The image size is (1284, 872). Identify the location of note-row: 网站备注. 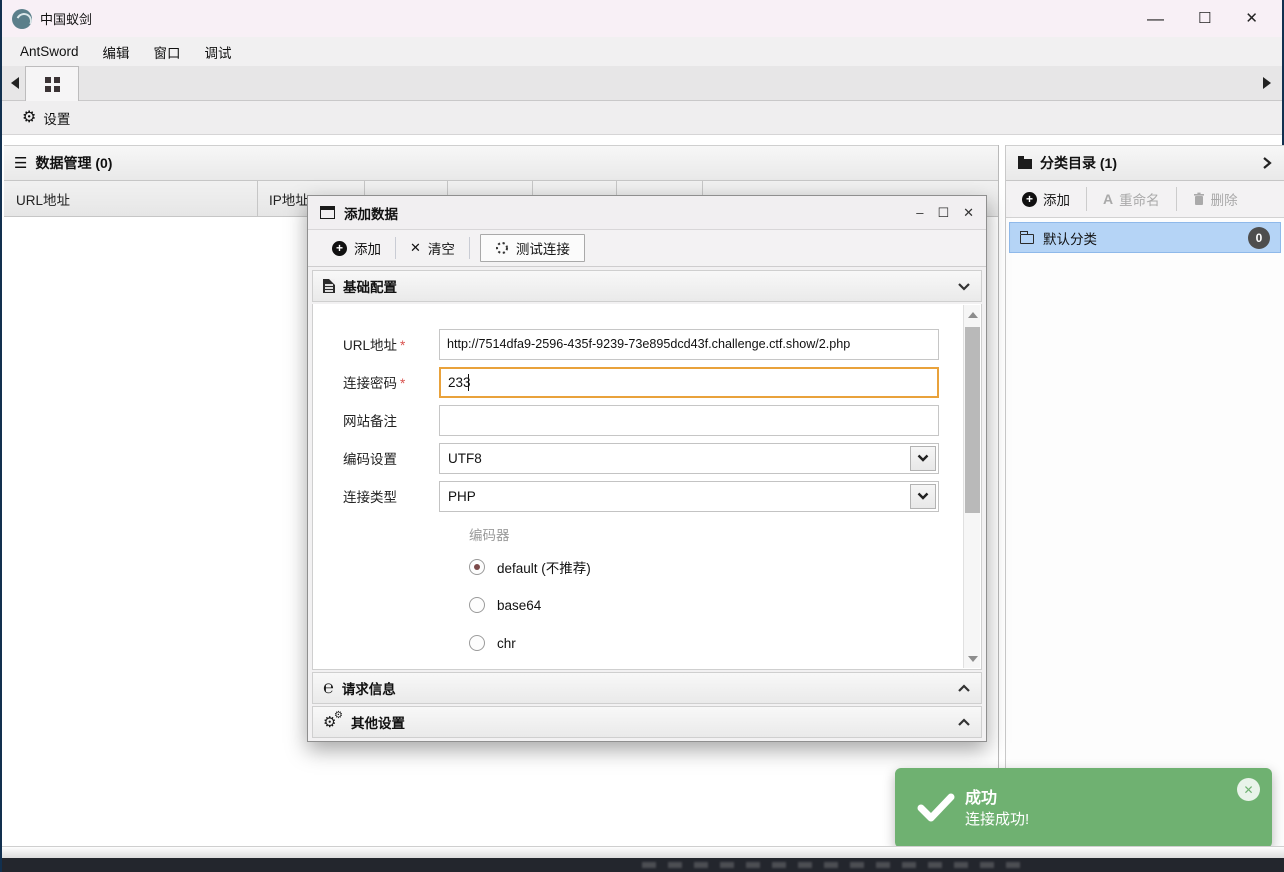
(641, 420).